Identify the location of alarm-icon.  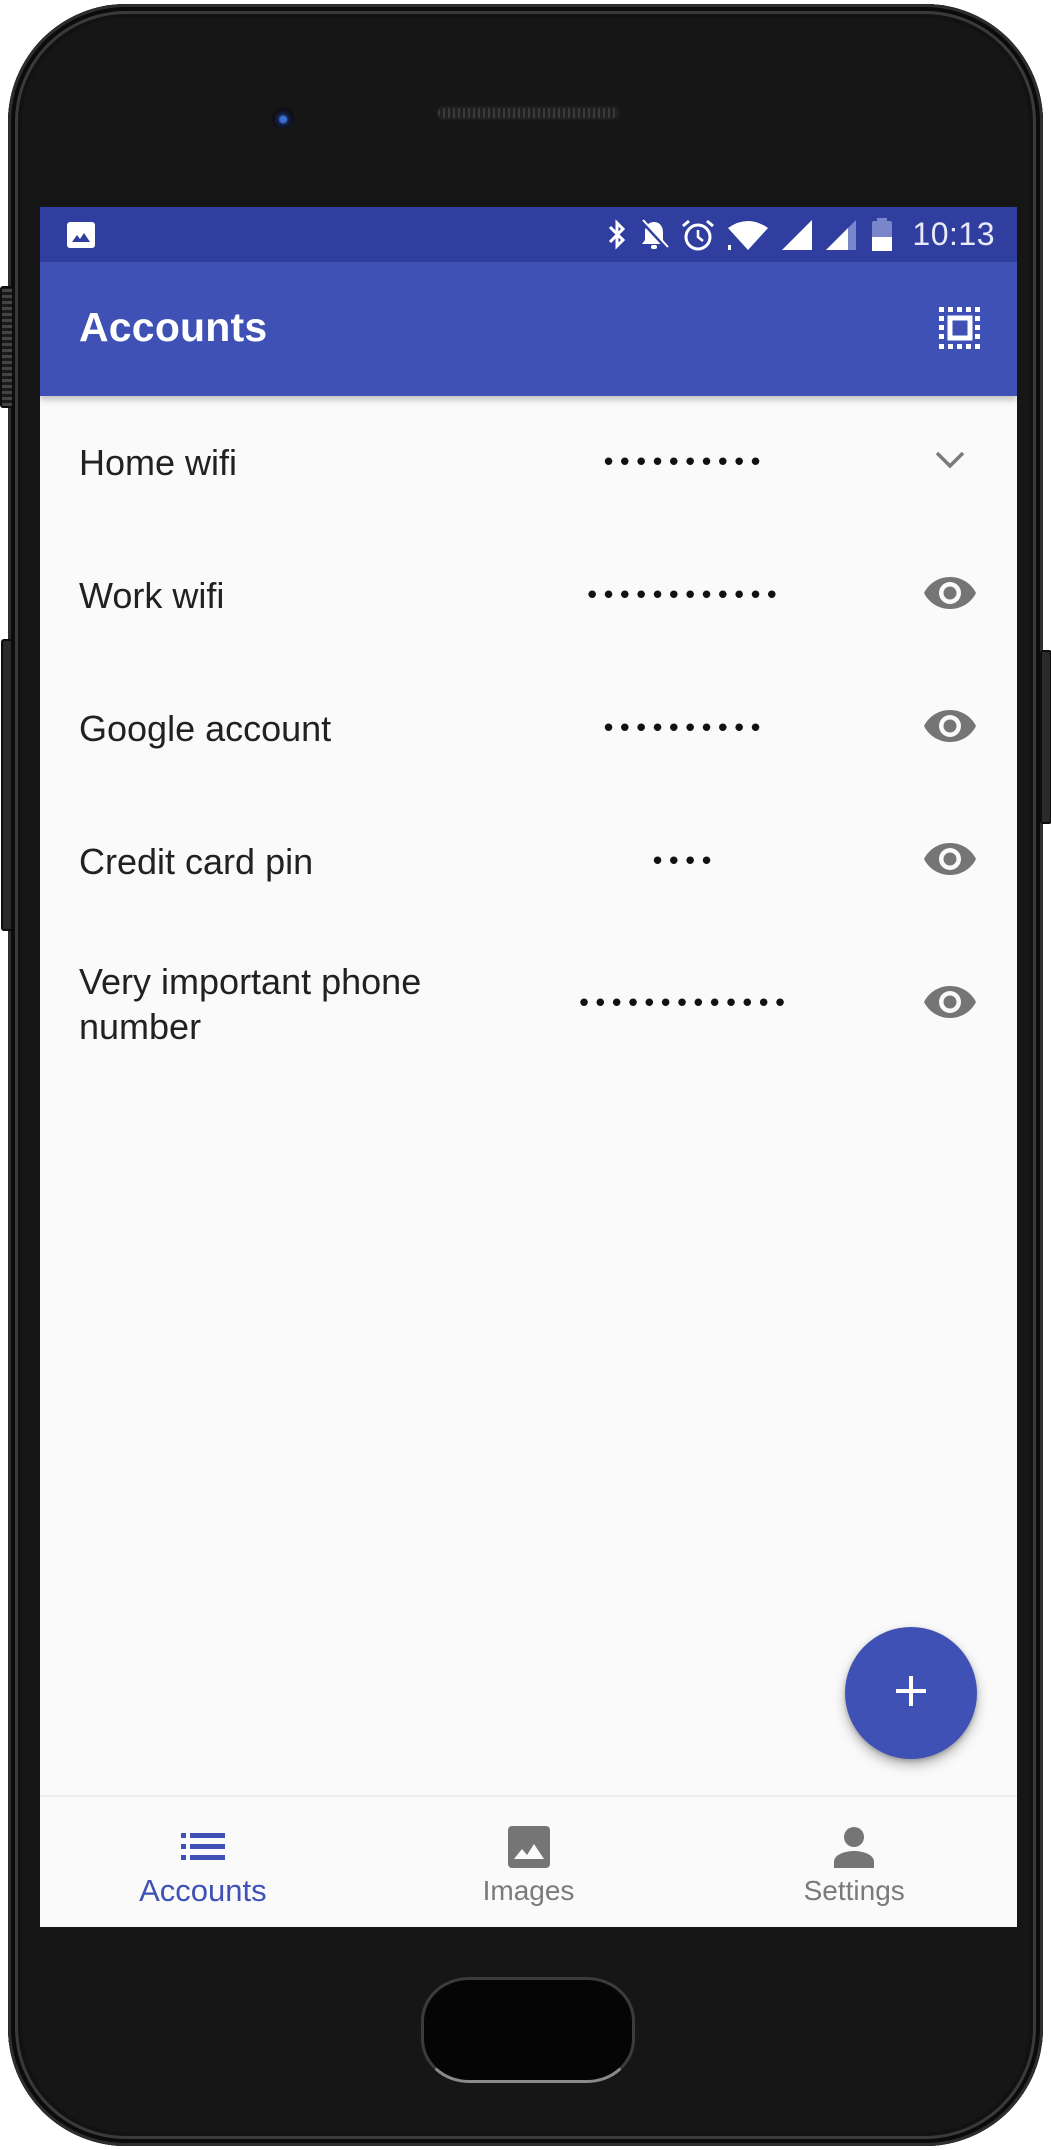
(698, 235).